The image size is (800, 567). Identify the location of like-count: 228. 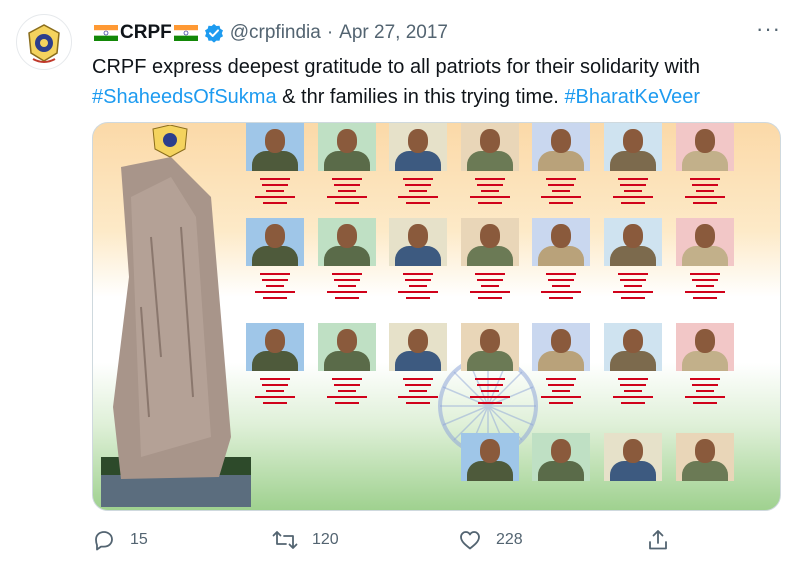
(509, 539).